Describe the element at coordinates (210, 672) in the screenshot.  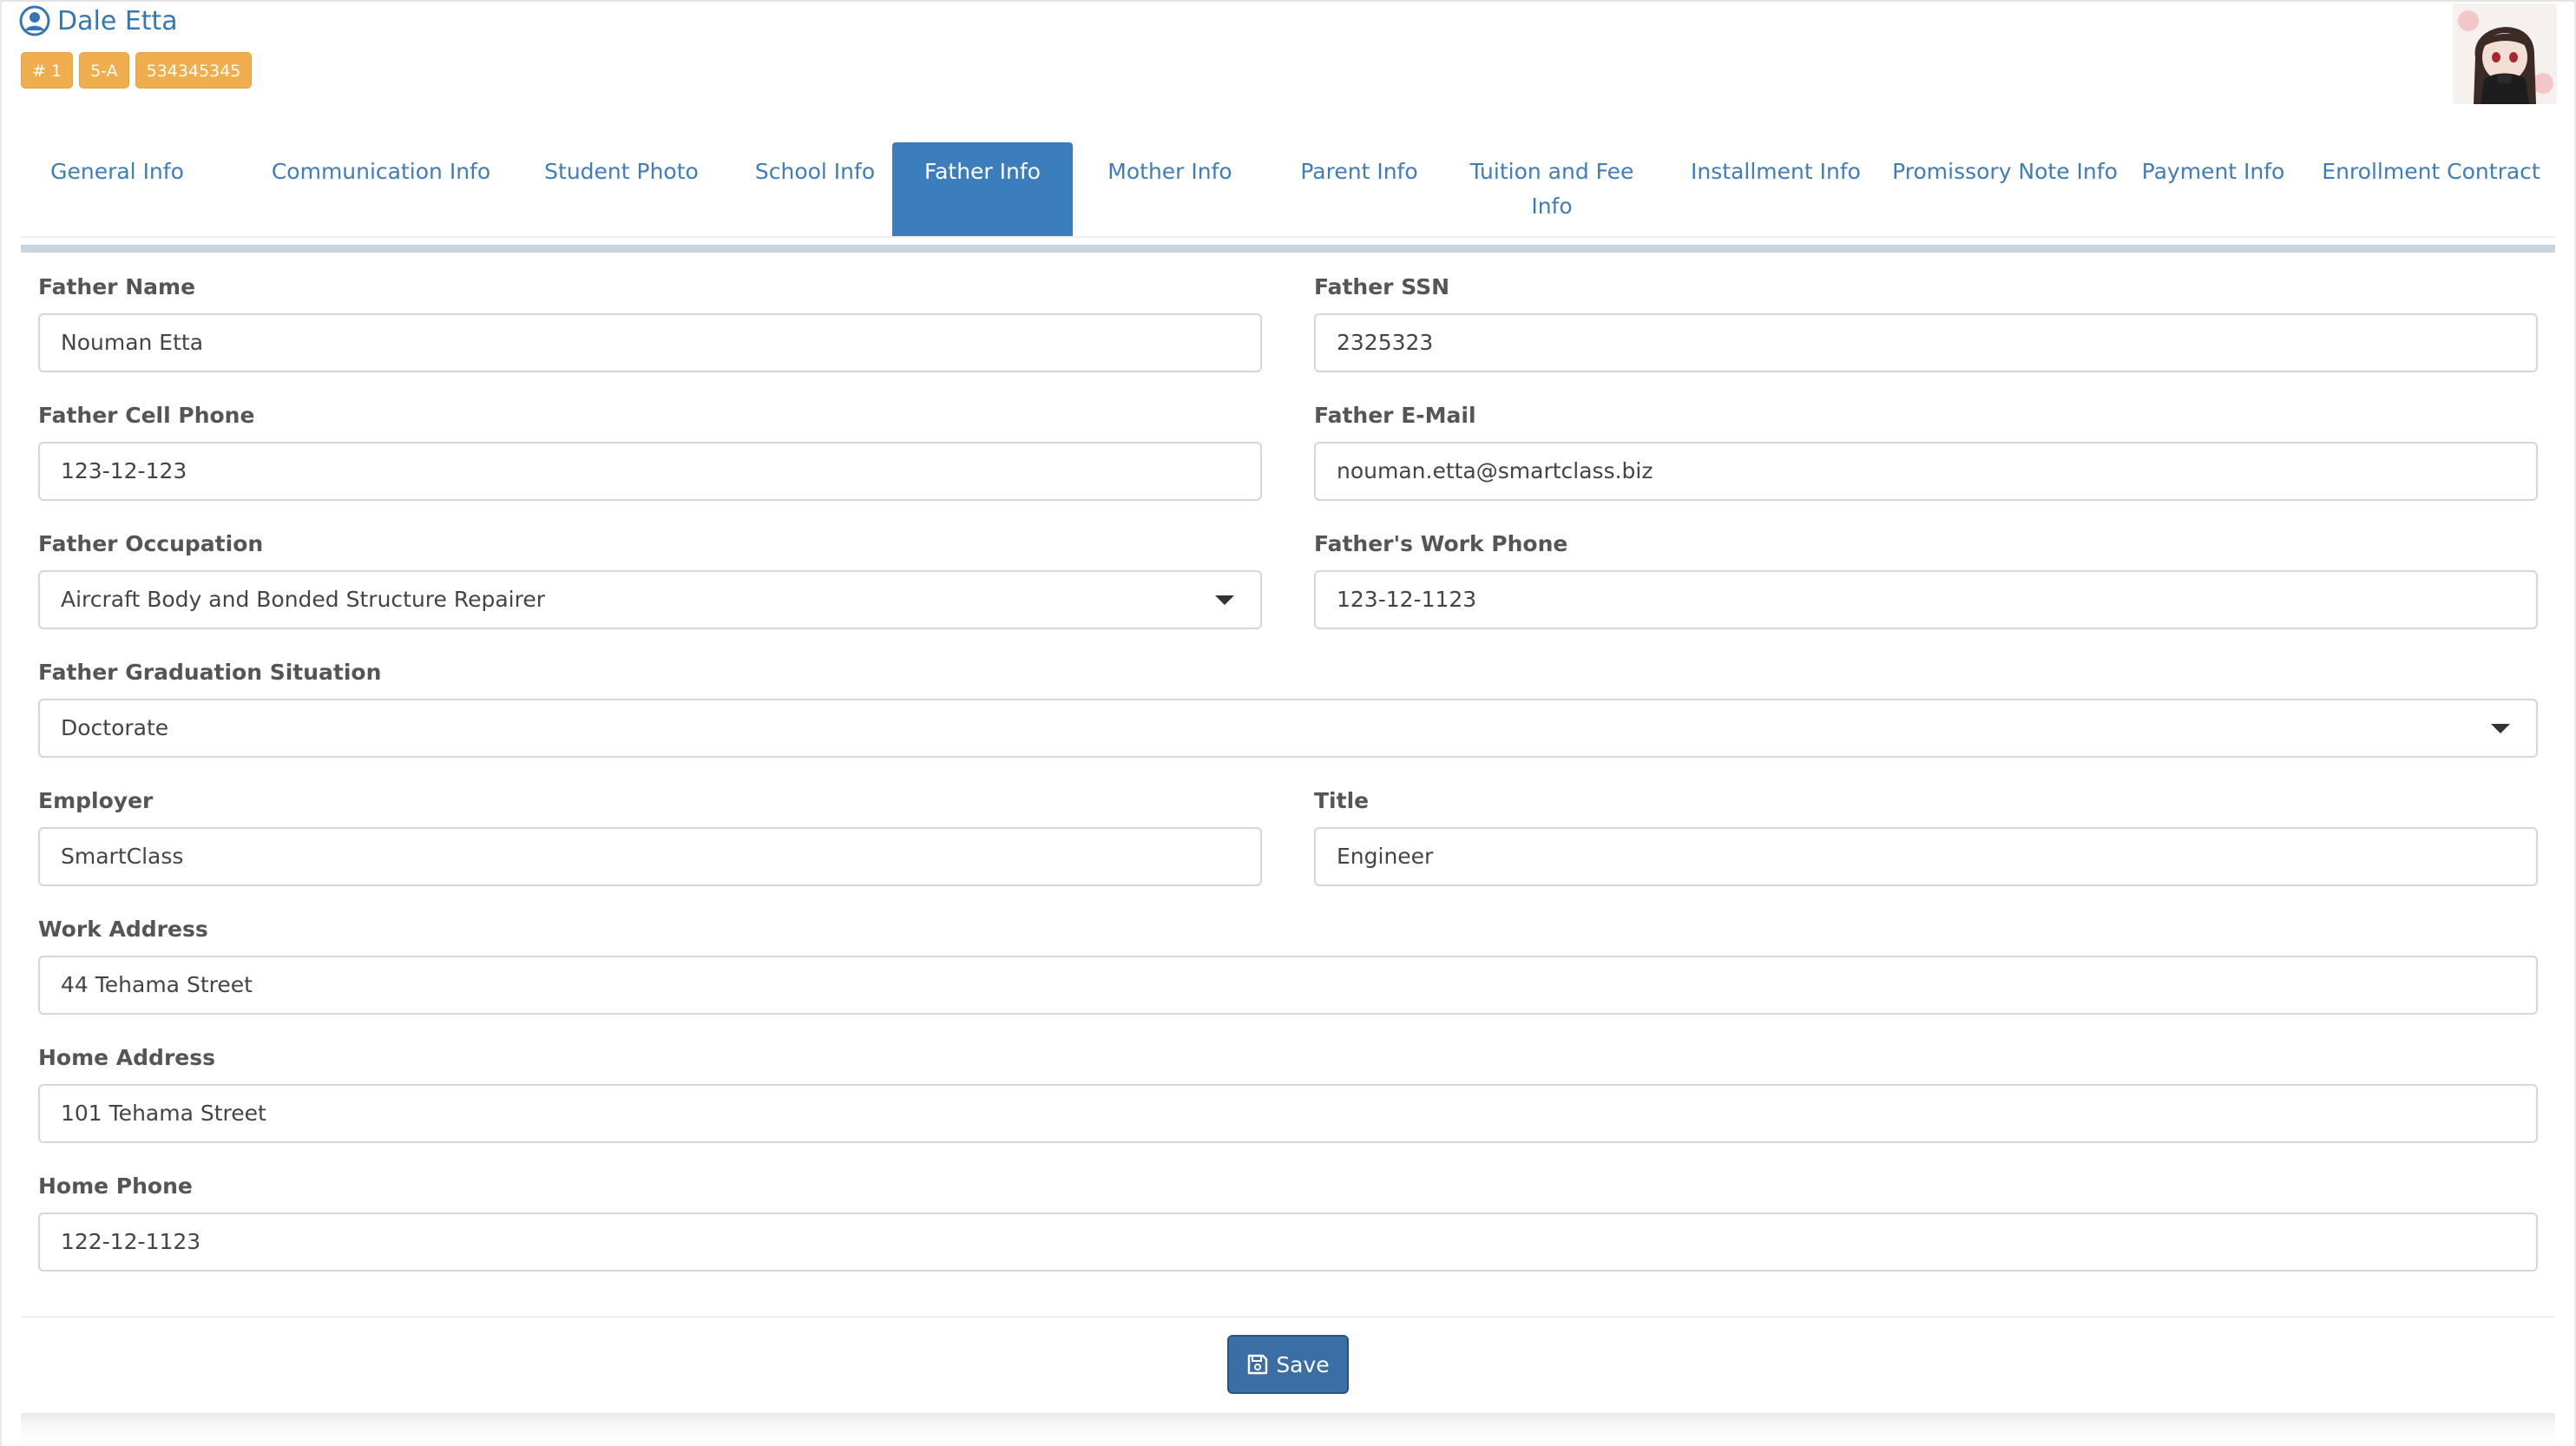
I see `father-graduation-label: Father Graduation Situation` at that location.